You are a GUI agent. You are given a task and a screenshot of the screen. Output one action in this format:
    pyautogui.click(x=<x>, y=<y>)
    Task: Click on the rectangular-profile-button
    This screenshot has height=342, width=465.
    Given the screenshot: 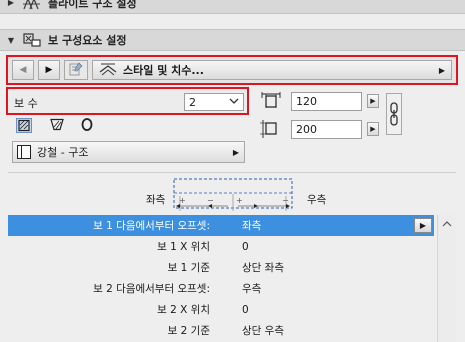 What is the action you would take?
    pyautogui.click(x=24, y=125)
    